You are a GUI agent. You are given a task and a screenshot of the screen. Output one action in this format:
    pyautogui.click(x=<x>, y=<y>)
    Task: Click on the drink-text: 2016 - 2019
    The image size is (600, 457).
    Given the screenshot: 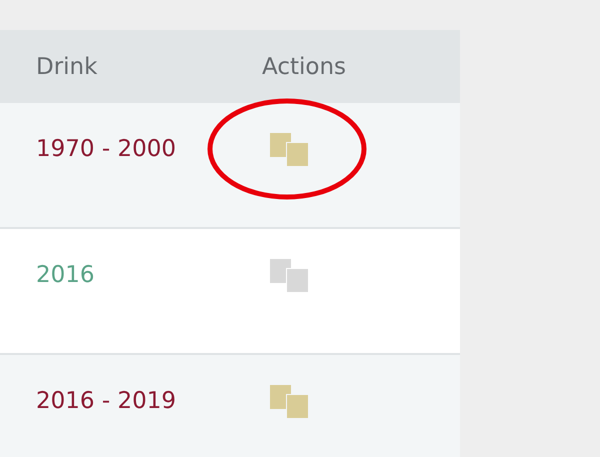 What is the action you would take?
    pyautogui.click(x=106, y=401)
    